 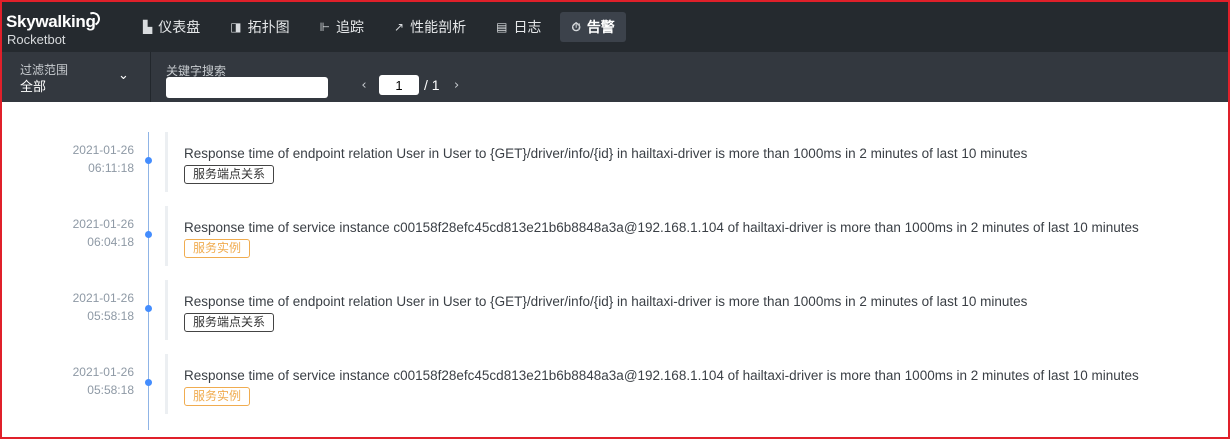 What do you see at coordinates (236, 27) in the screenshot?
I see `topology-icon: ◨` at bounding box center [236, 27].